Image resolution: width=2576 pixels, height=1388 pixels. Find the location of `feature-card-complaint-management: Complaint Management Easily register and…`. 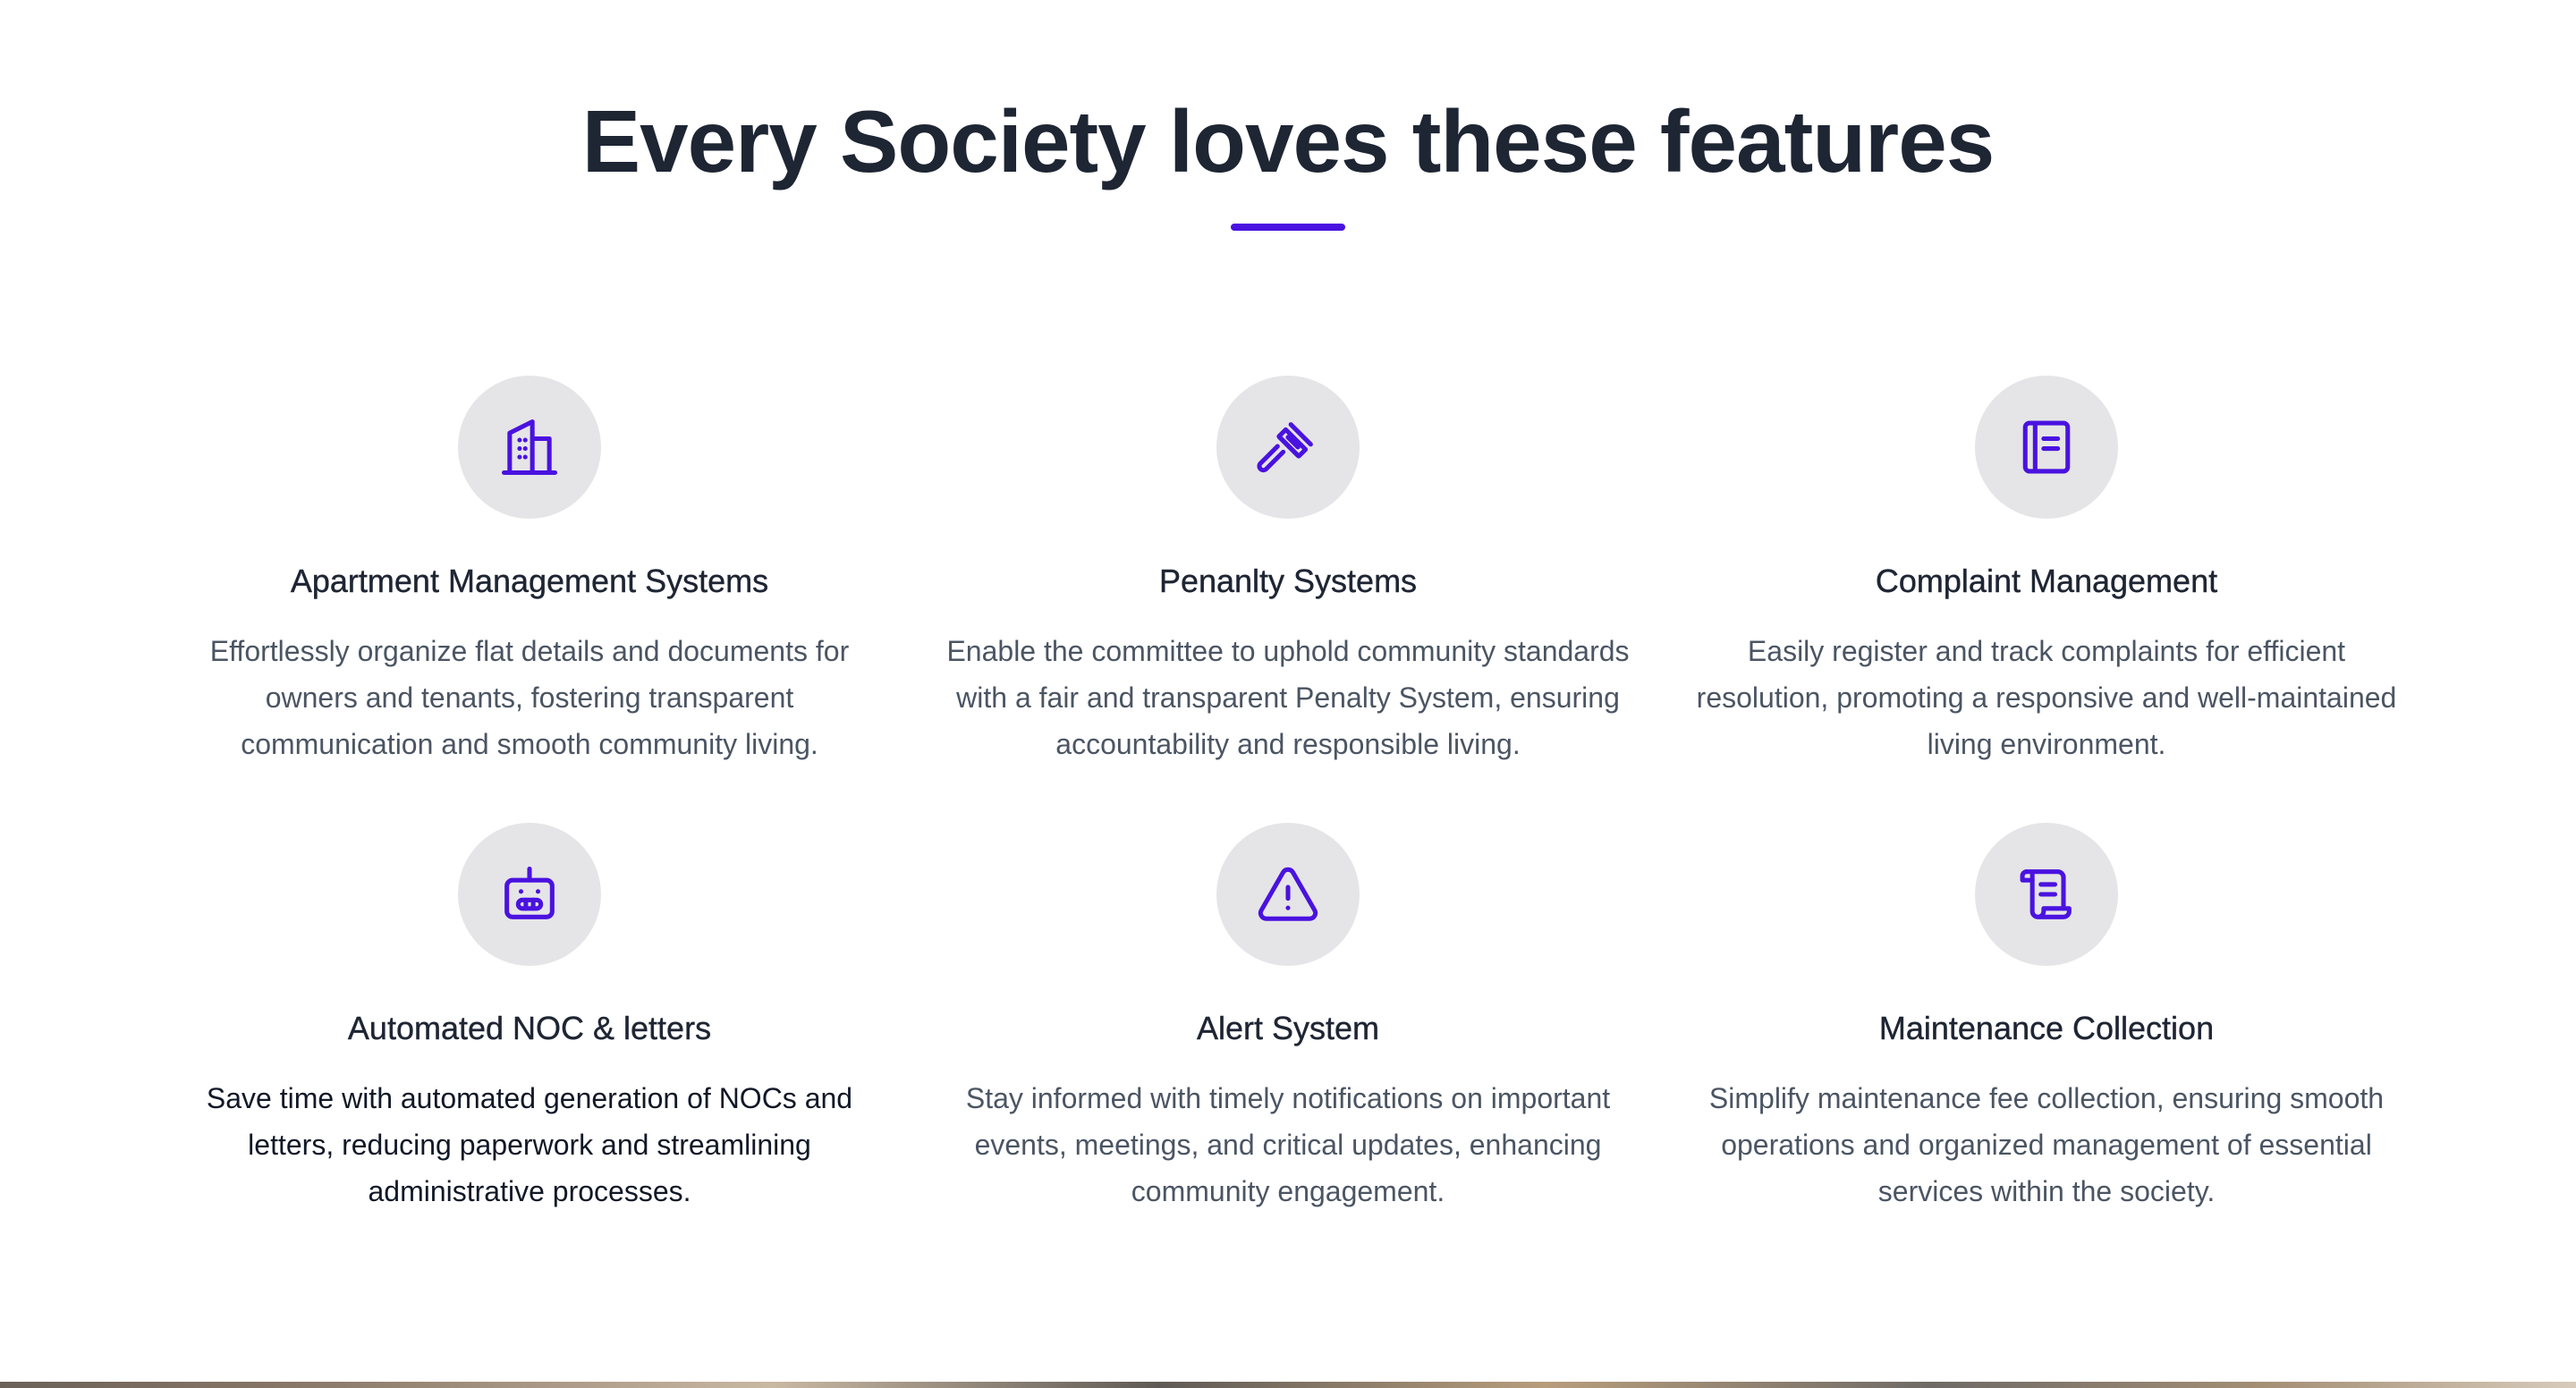

feature-card-complaint-management: Complaint Management Easily register and… is located at coordinates (2046, 571).